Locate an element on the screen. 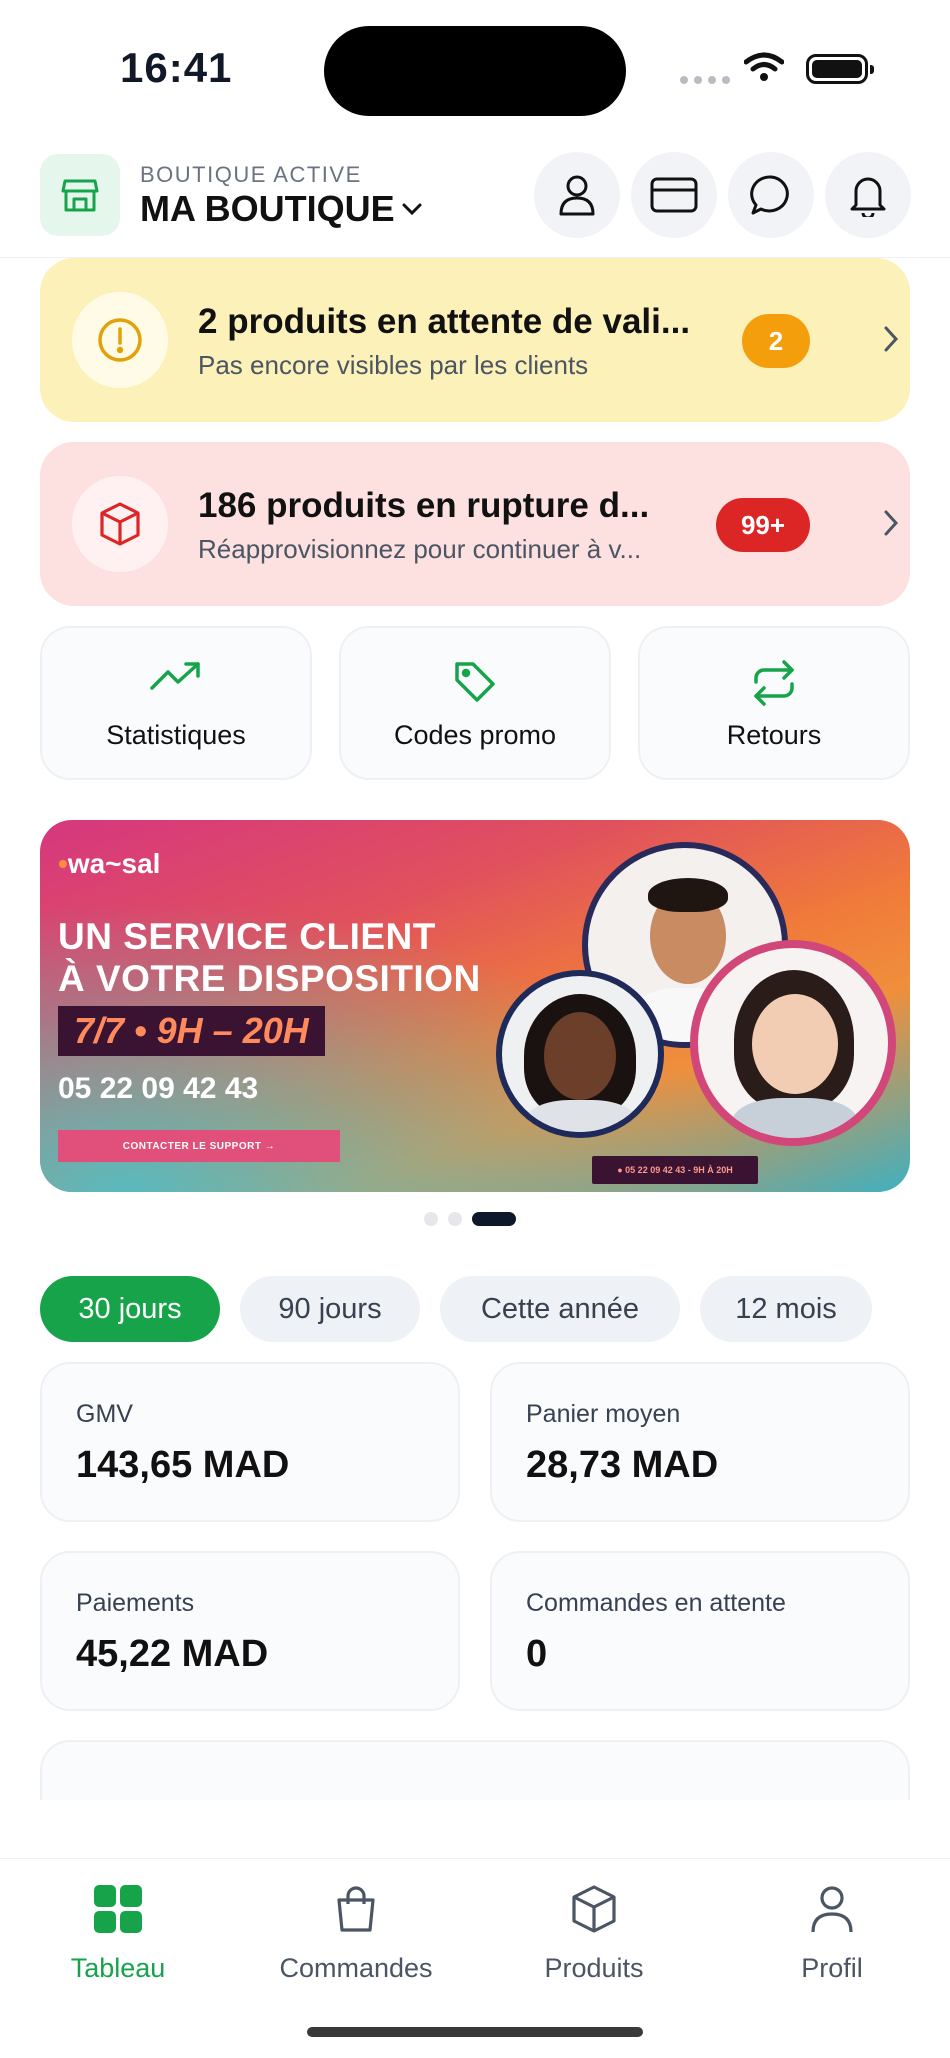 The image size is (950, 2058). chat-button is located at coordinates (771, 195).